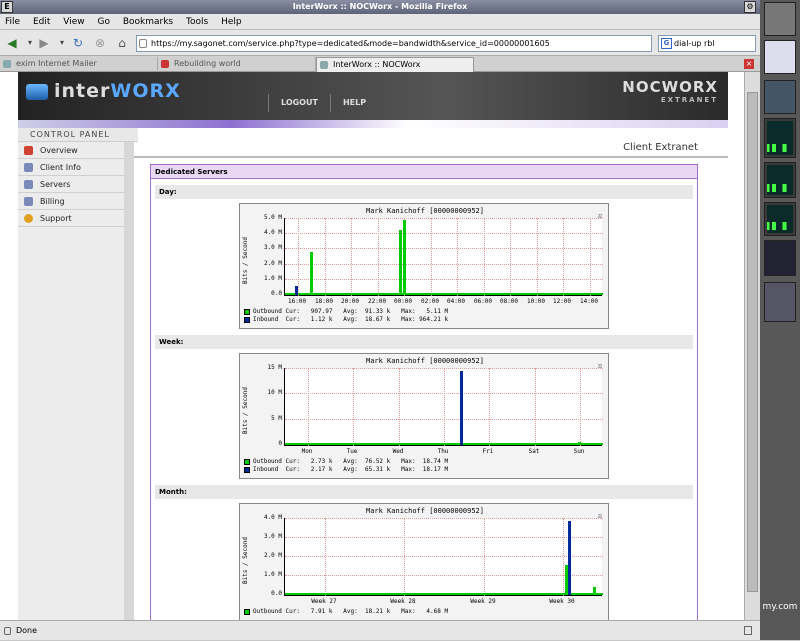  Describe the element at coordinates (7, 64) in the screenshot. I see `tab-favicon-icon` at that location.